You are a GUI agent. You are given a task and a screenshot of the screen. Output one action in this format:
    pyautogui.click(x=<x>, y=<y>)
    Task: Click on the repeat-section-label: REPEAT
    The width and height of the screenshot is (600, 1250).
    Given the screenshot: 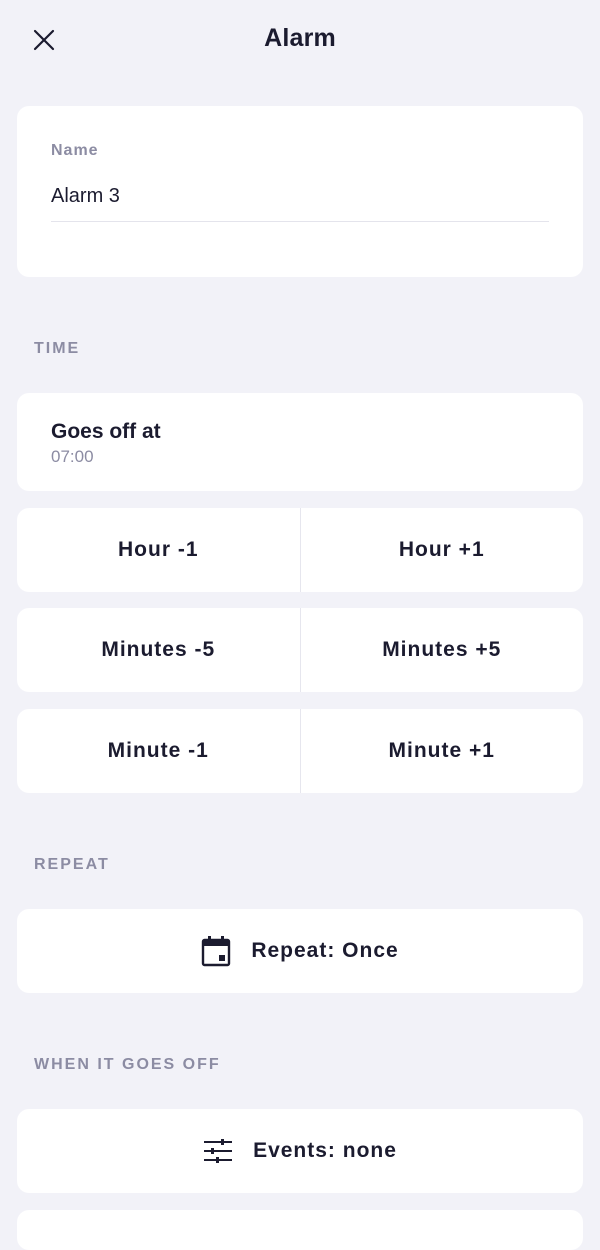 What is the action you would take?
    pyautogui.click(x=72, y=864)
    